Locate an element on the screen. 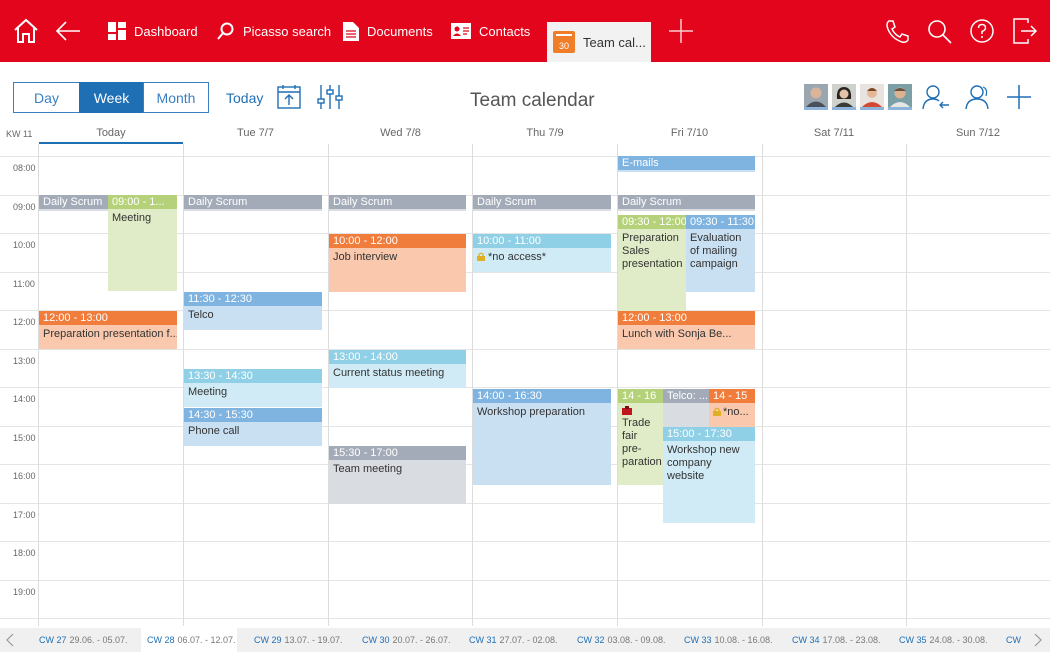  nav-dashboard: Dashboard is located at coordinates (153, 31).